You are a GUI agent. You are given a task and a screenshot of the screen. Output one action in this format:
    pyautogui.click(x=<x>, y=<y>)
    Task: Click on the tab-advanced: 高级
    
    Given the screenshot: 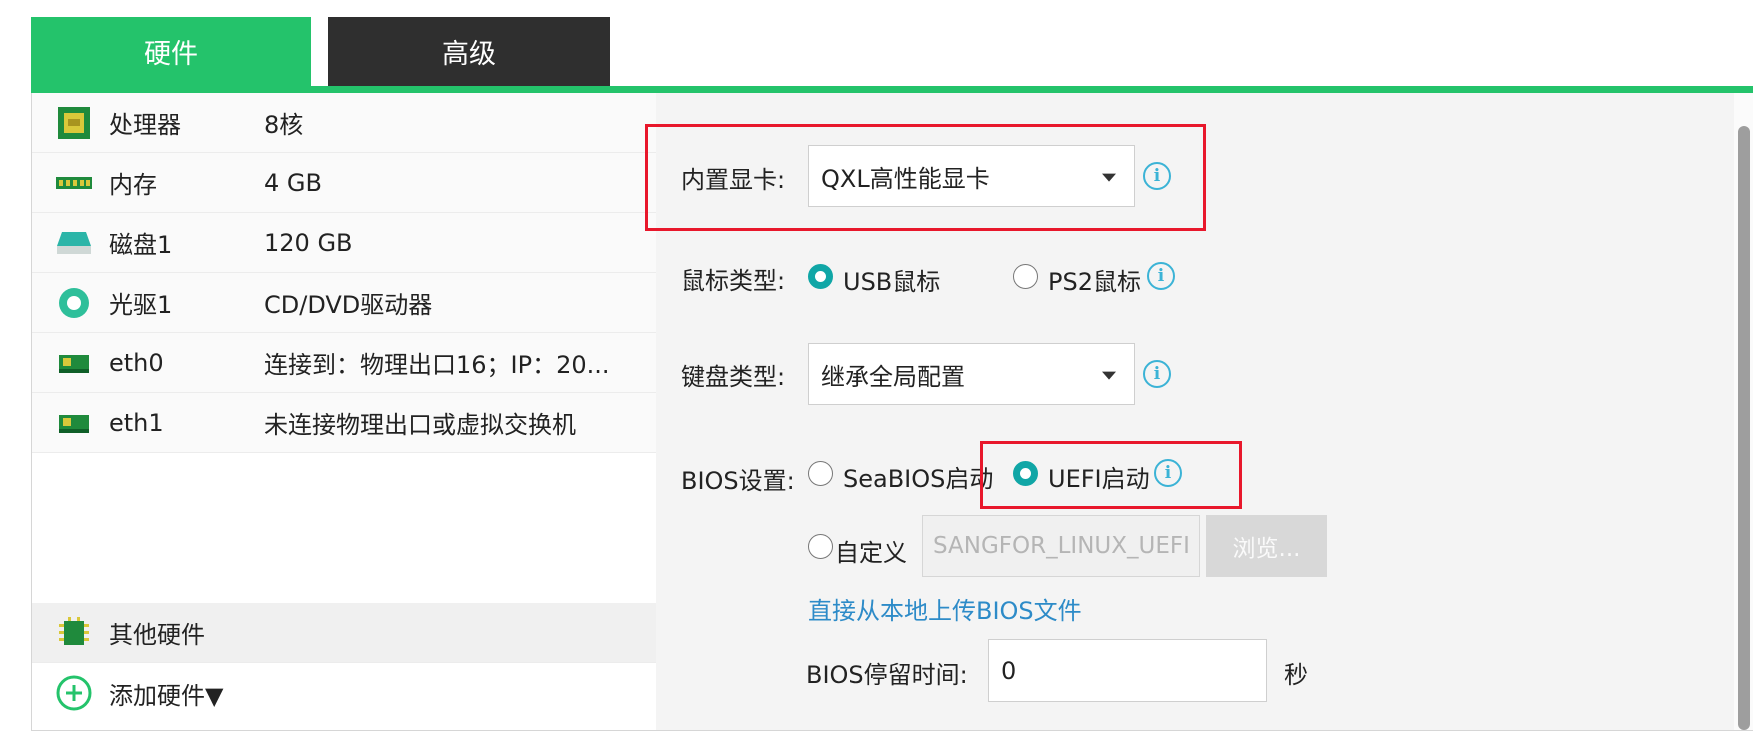 What is the action you would take?
    pyautogui.click(x=469, y=51)
    